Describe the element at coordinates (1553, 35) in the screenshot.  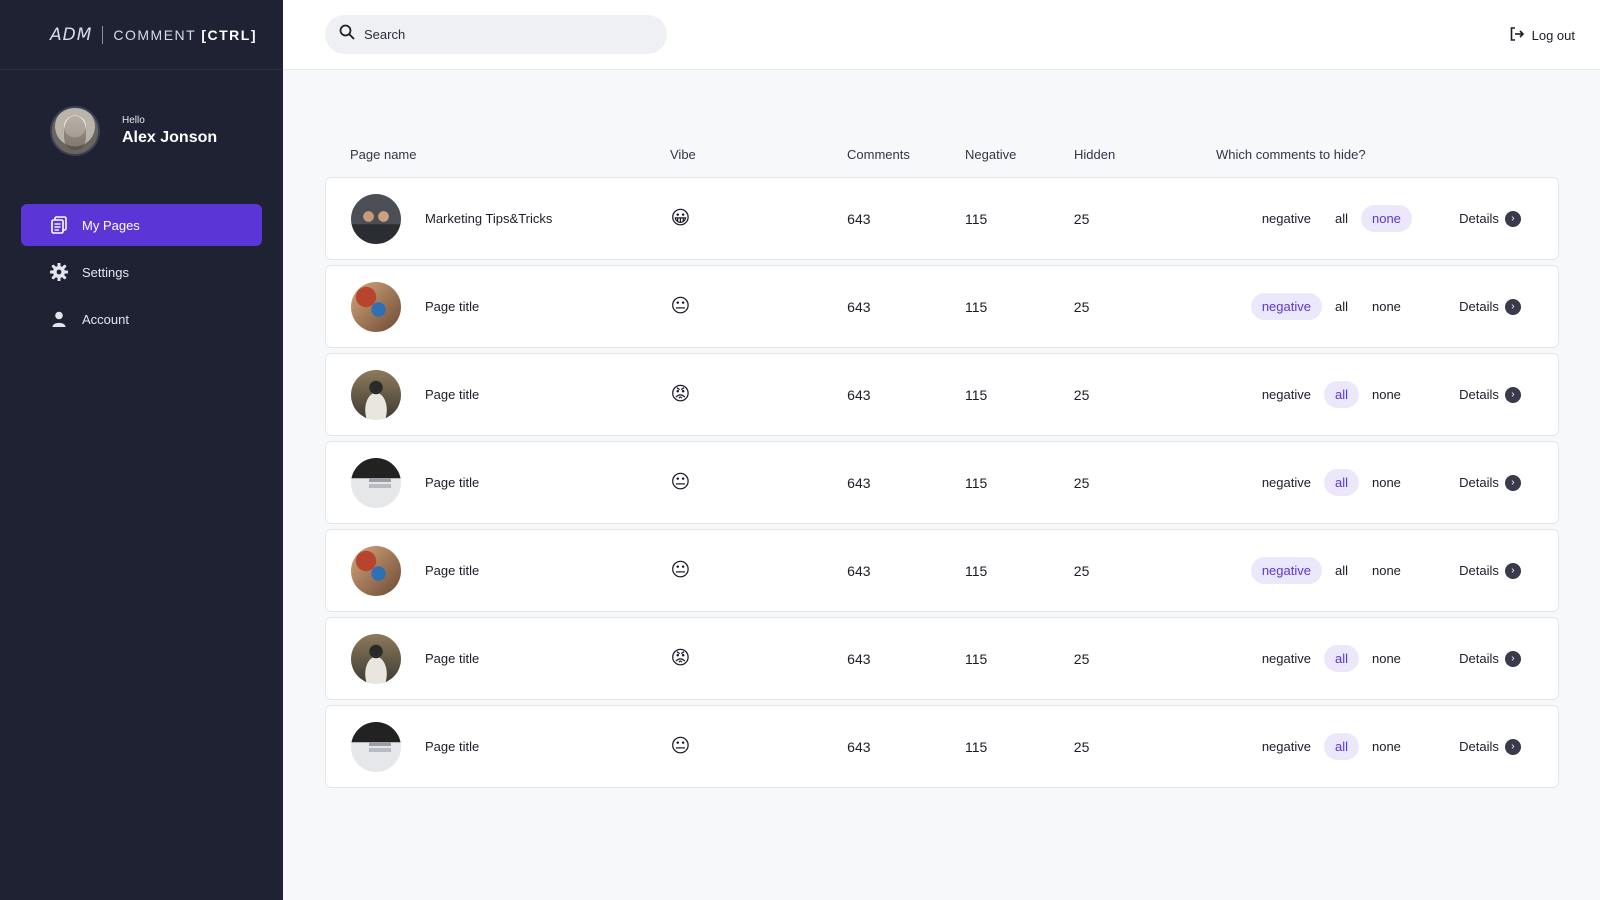
I see `logout-label: Log out` at that location.